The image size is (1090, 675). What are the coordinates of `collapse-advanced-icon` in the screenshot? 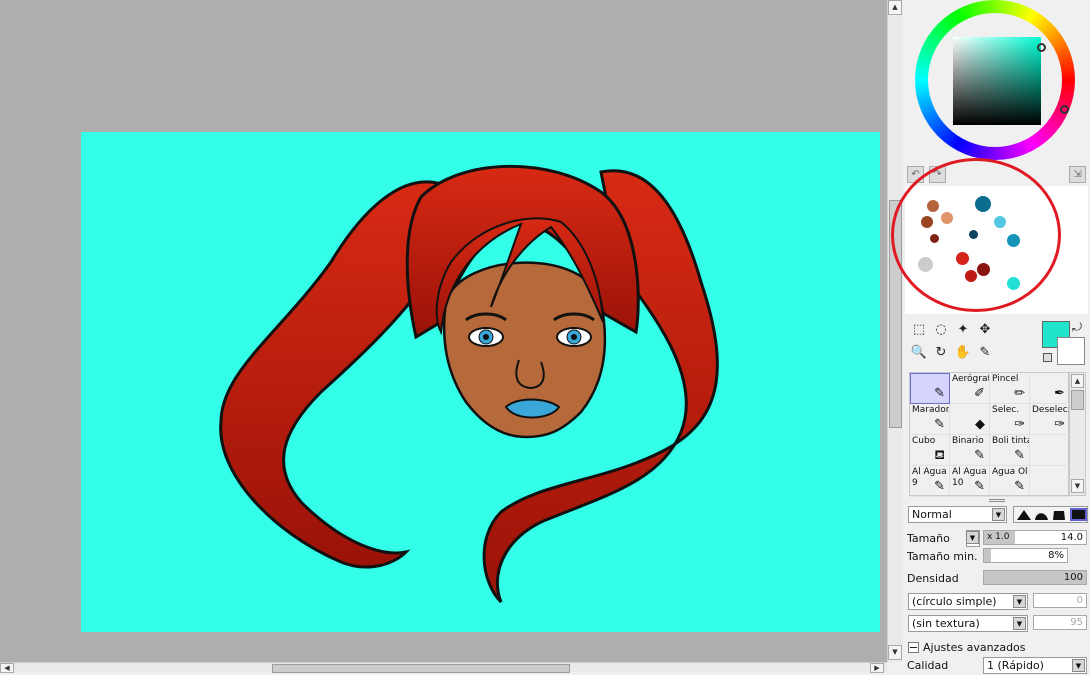 It's located at (913, 647).